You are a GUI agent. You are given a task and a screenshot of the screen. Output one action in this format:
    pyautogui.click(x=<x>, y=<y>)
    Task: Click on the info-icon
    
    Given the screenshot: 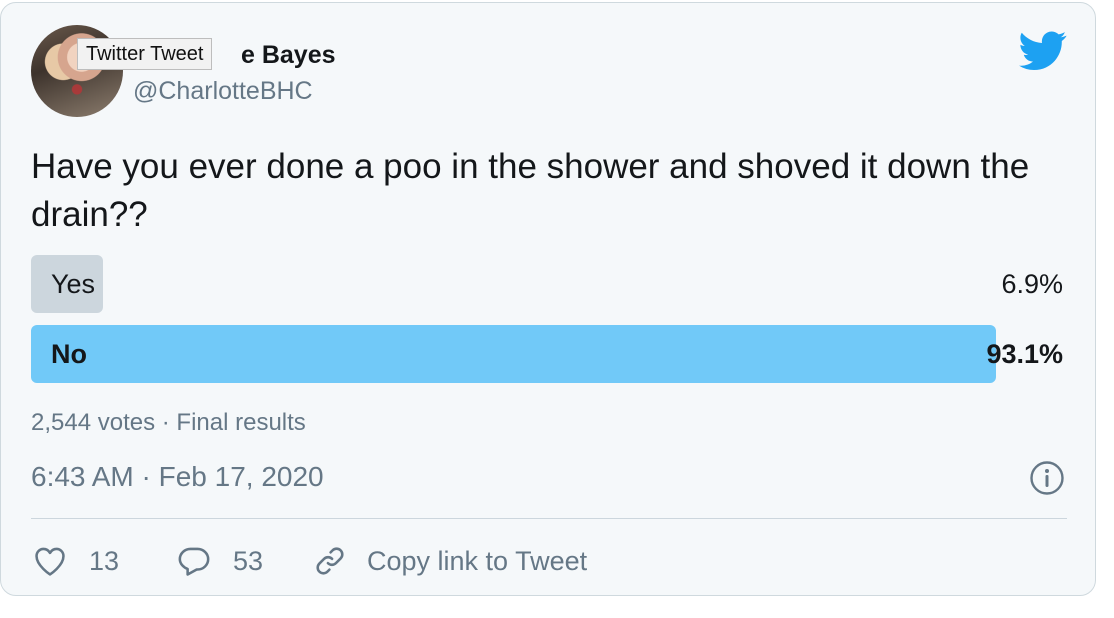 What is the action you would take?
    pyautogui.click(x=1047, y=478)
    